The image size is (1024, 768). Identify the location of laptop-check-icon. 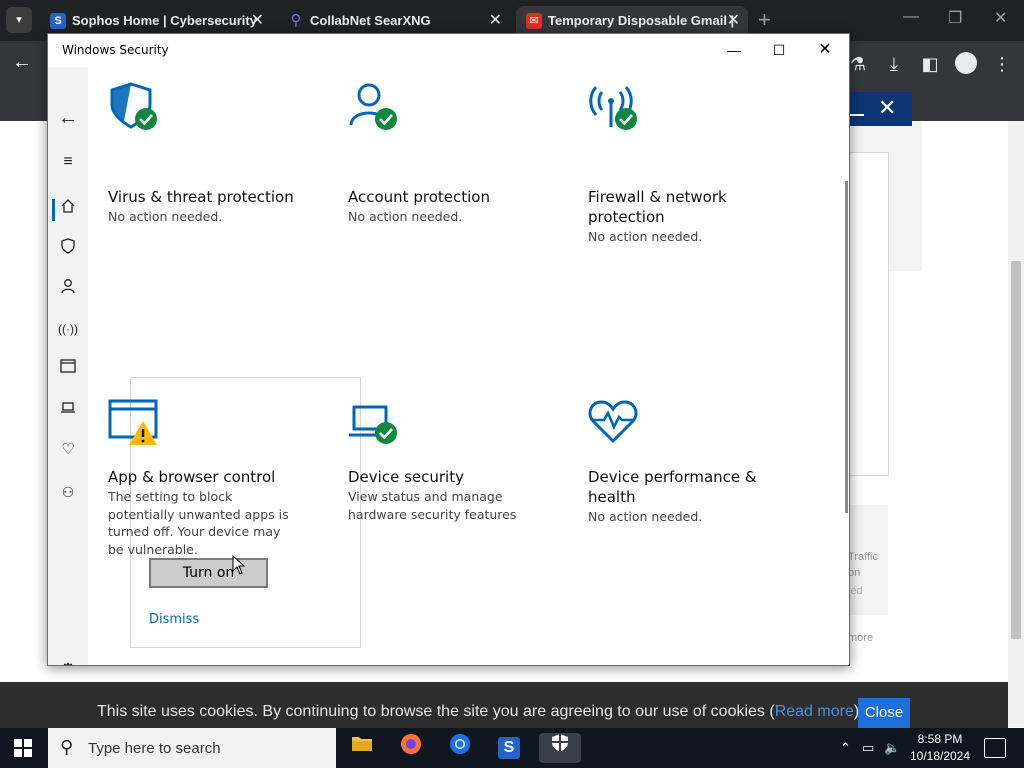
(374, 426).